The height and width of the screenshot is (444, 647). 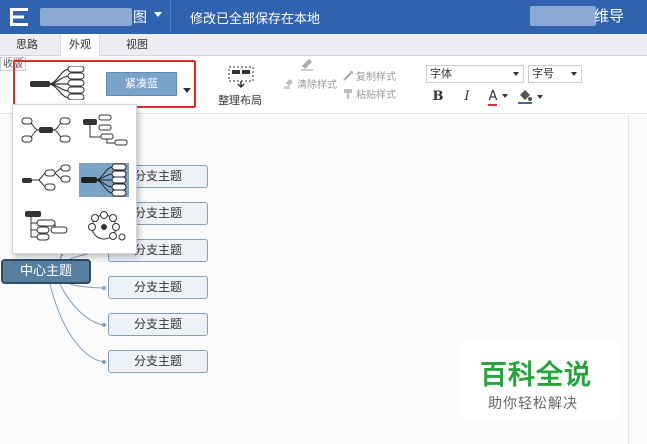 I want to click on mind-map-layout-icon, so click(x=46, y=130).